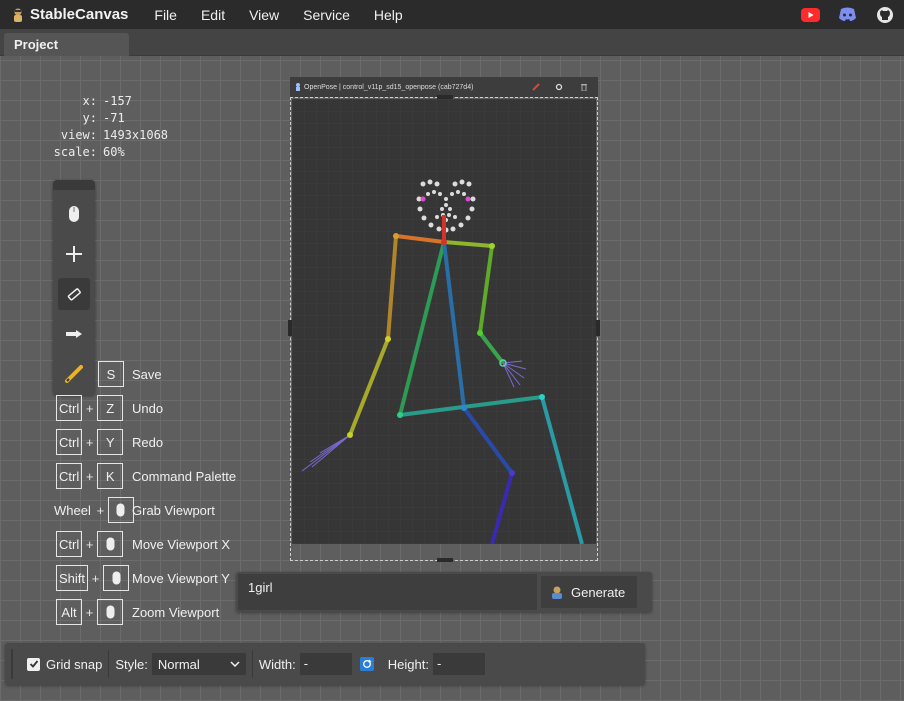 The width and height of the screenshot is (904, 701). I want to click on menu-service: Service, so click(326, 15).